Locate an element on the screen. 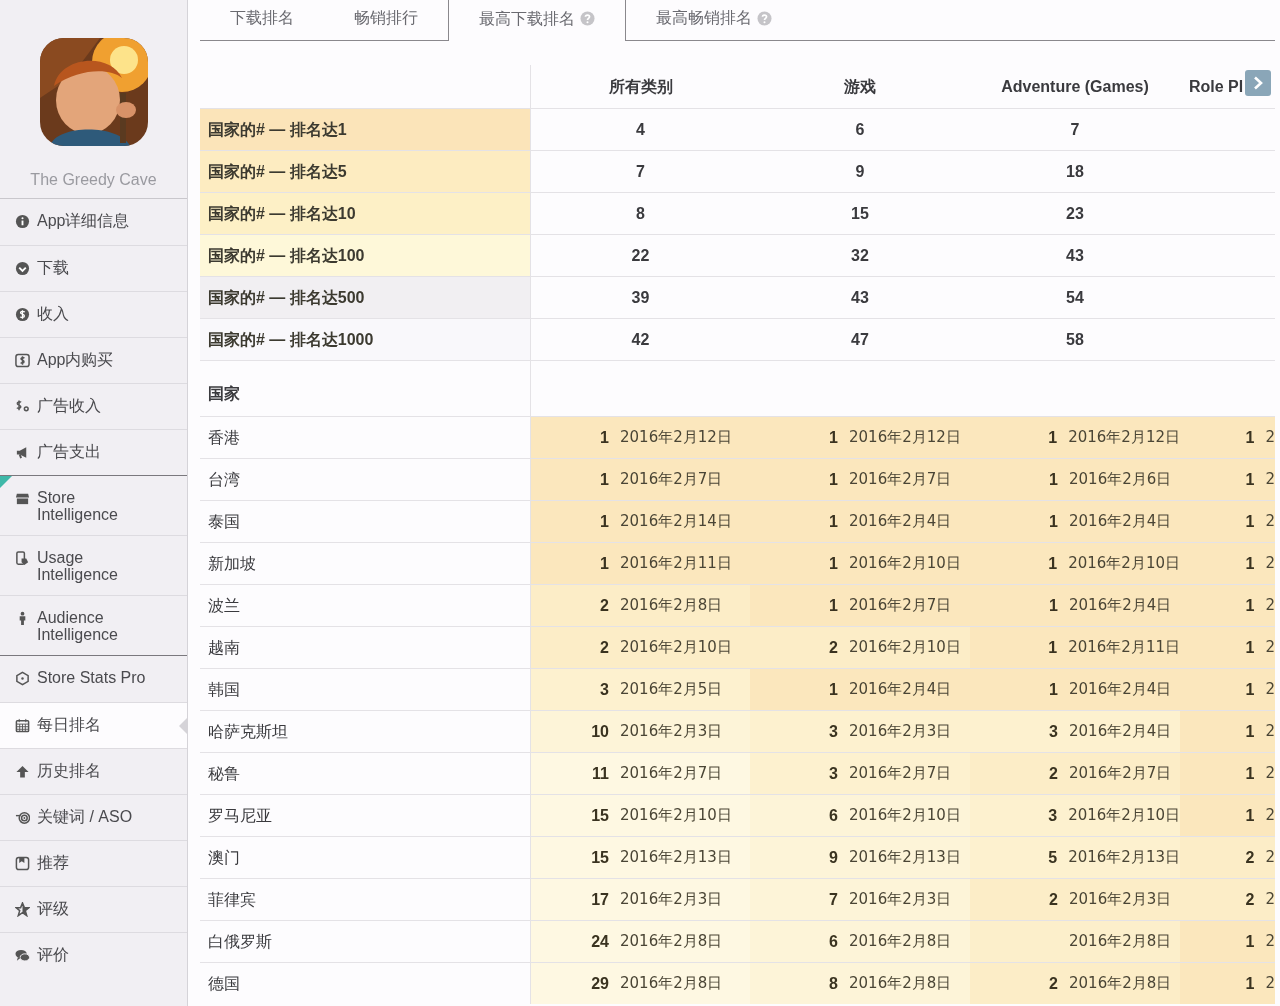 The width and height of the screenshot is (1280, 1006). chevron-right-icon is located at coordinates (1258, 83).